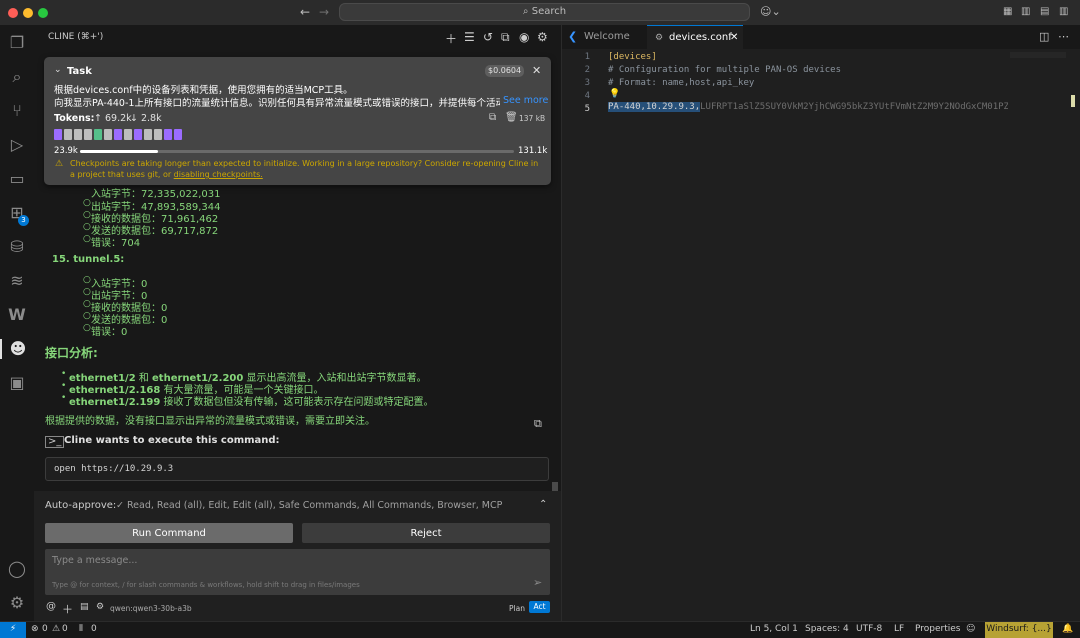 The height and width of the screenshot is (638, 1080). I want to click on command-code: open https://10.29.9.3, so click(114, 469).